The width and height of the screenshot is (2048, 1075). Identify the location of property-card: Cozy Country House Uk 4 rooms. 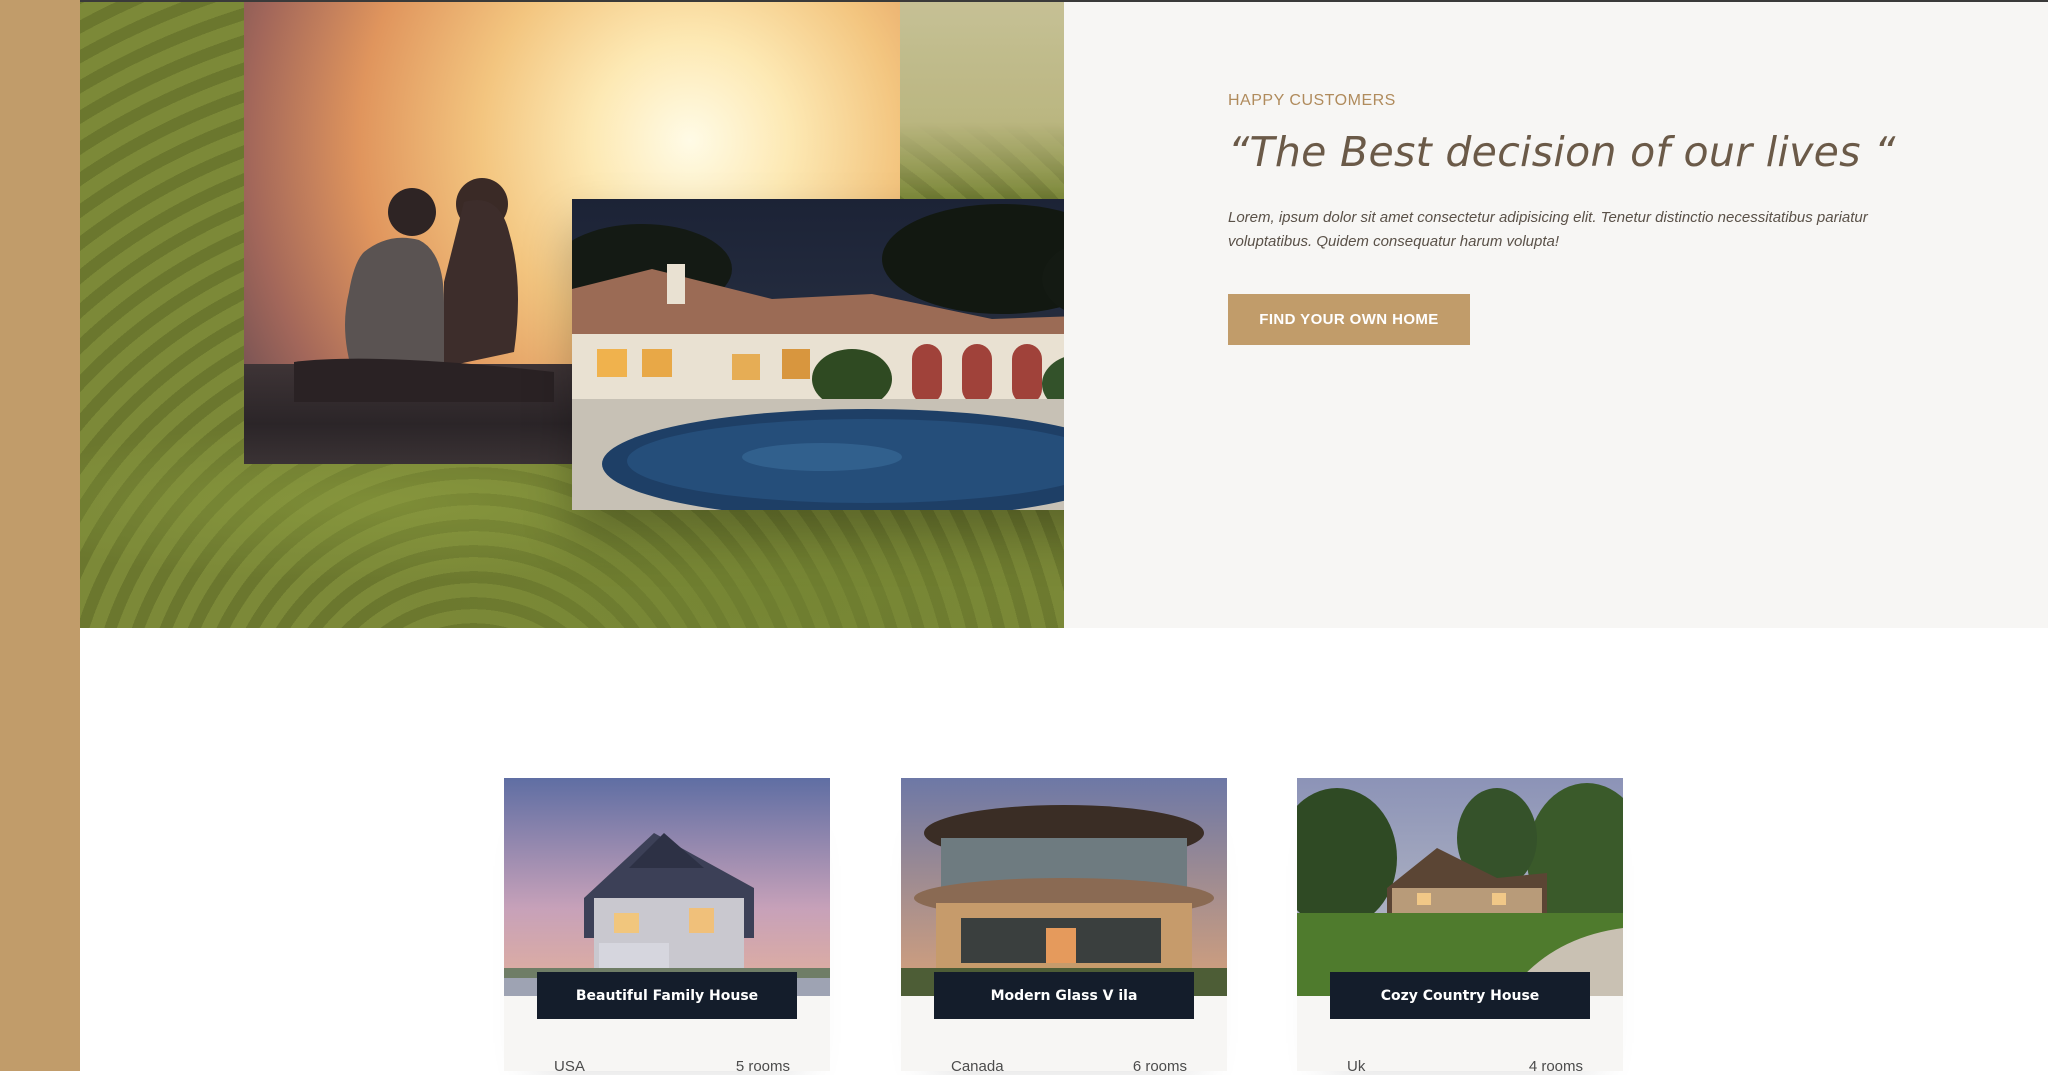
(1460, 926).